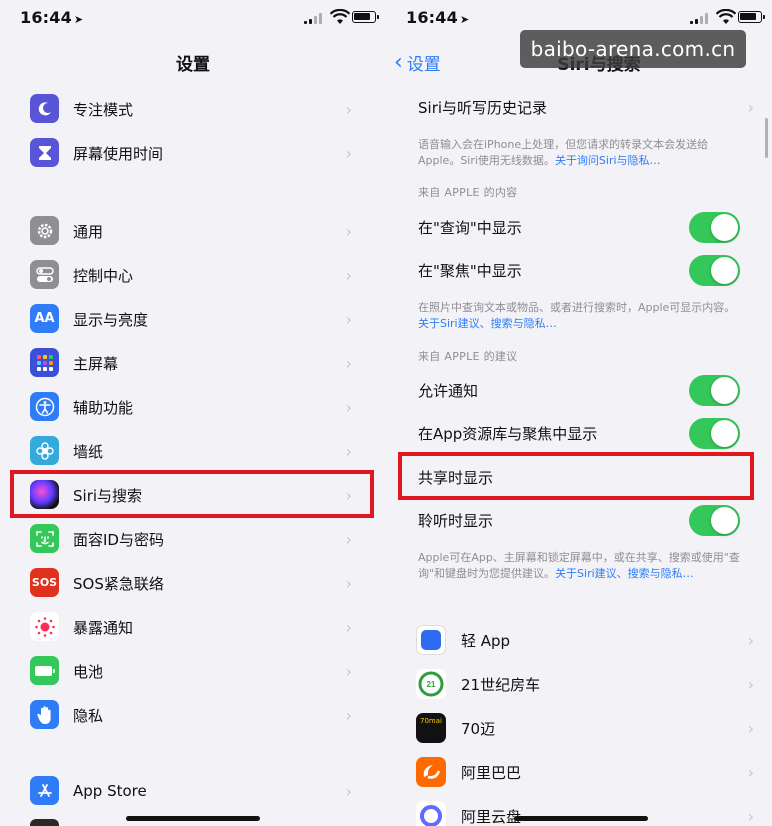  I want to click on svg-text: 21, so click(431, 684).